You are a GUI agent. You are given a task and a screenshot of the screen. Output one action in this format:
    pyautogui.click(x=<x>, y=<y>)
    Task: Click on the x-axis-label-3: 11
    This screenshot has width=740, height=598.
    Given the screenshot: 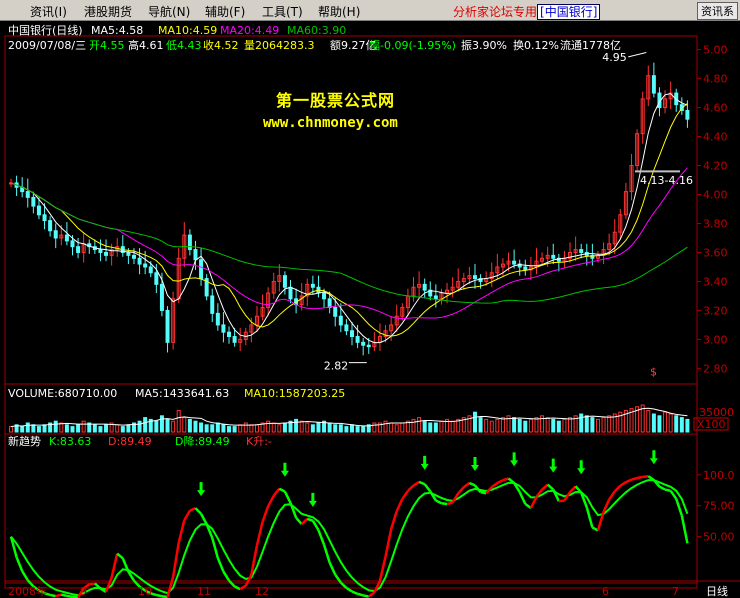 What is the action you would take?
    pyautogui.click(x=204, y=591)
    